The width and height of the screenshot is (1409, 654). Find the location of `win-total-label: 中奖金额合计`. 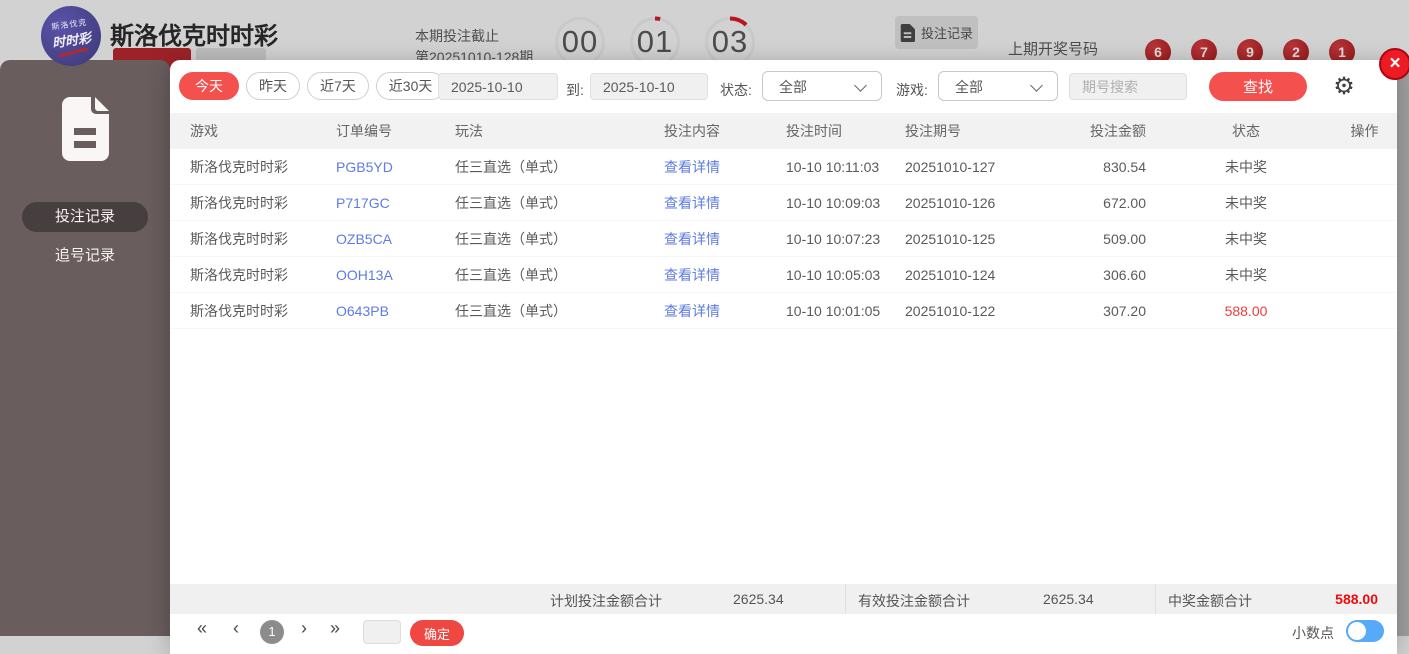

win-total-label: 中奖金额合计 is located at coordinates (1210, 601).